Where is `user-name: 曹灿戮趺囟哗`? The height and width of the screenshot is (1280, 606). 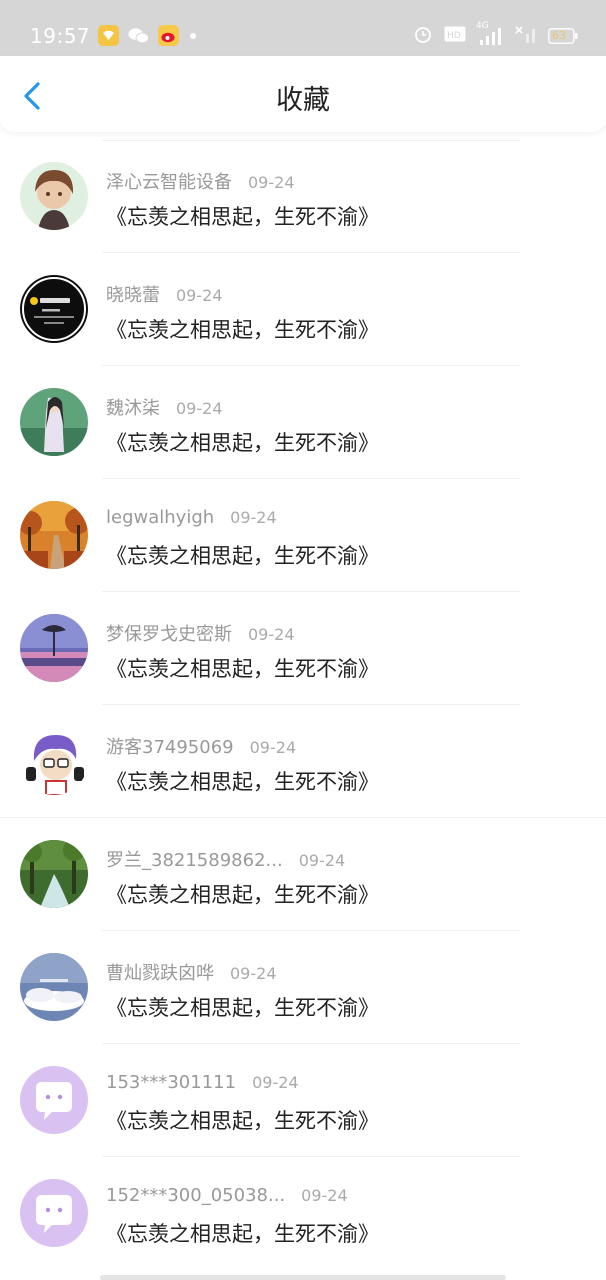
user-name: 曹灿戮趺囟哗 is located at coordinates (160, 972).